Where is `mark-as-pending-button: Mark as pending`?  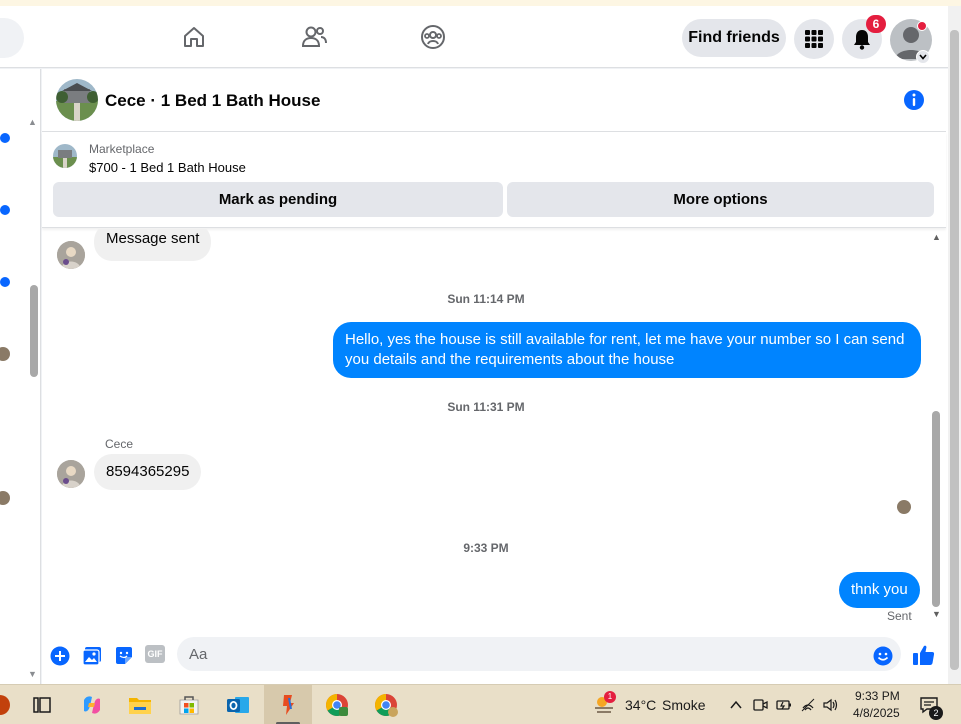
mark-as-pending-button: Mark as pending is located at coordinates (278, 199).